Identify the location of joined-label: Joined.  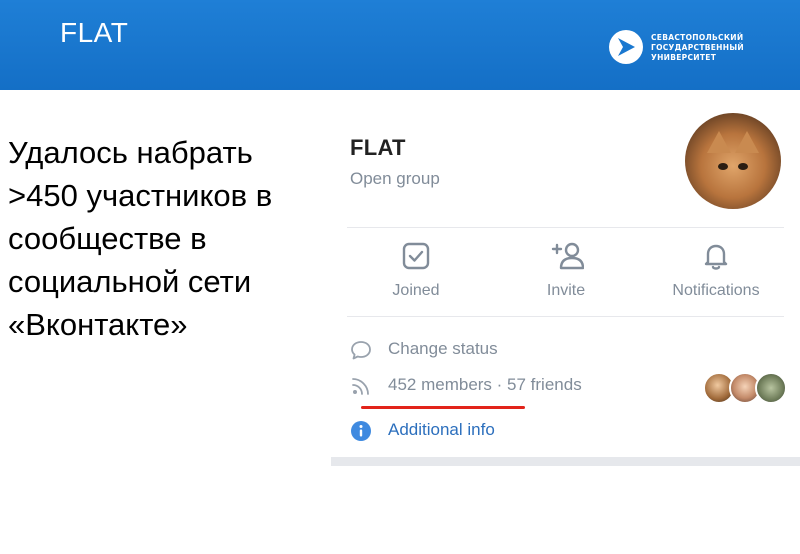
(416, 290).